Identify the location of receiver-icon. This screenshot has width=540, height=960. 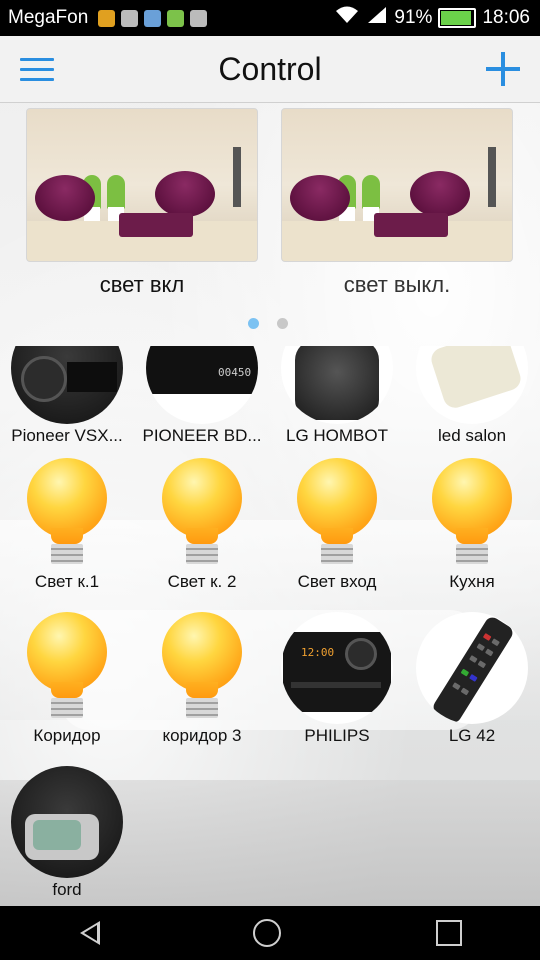
(67, 385).